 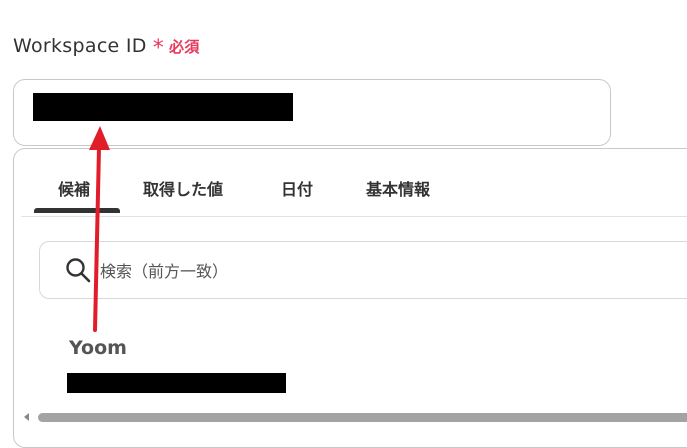 I want to click on active-tab-indicator, so click(x=77, y=210).